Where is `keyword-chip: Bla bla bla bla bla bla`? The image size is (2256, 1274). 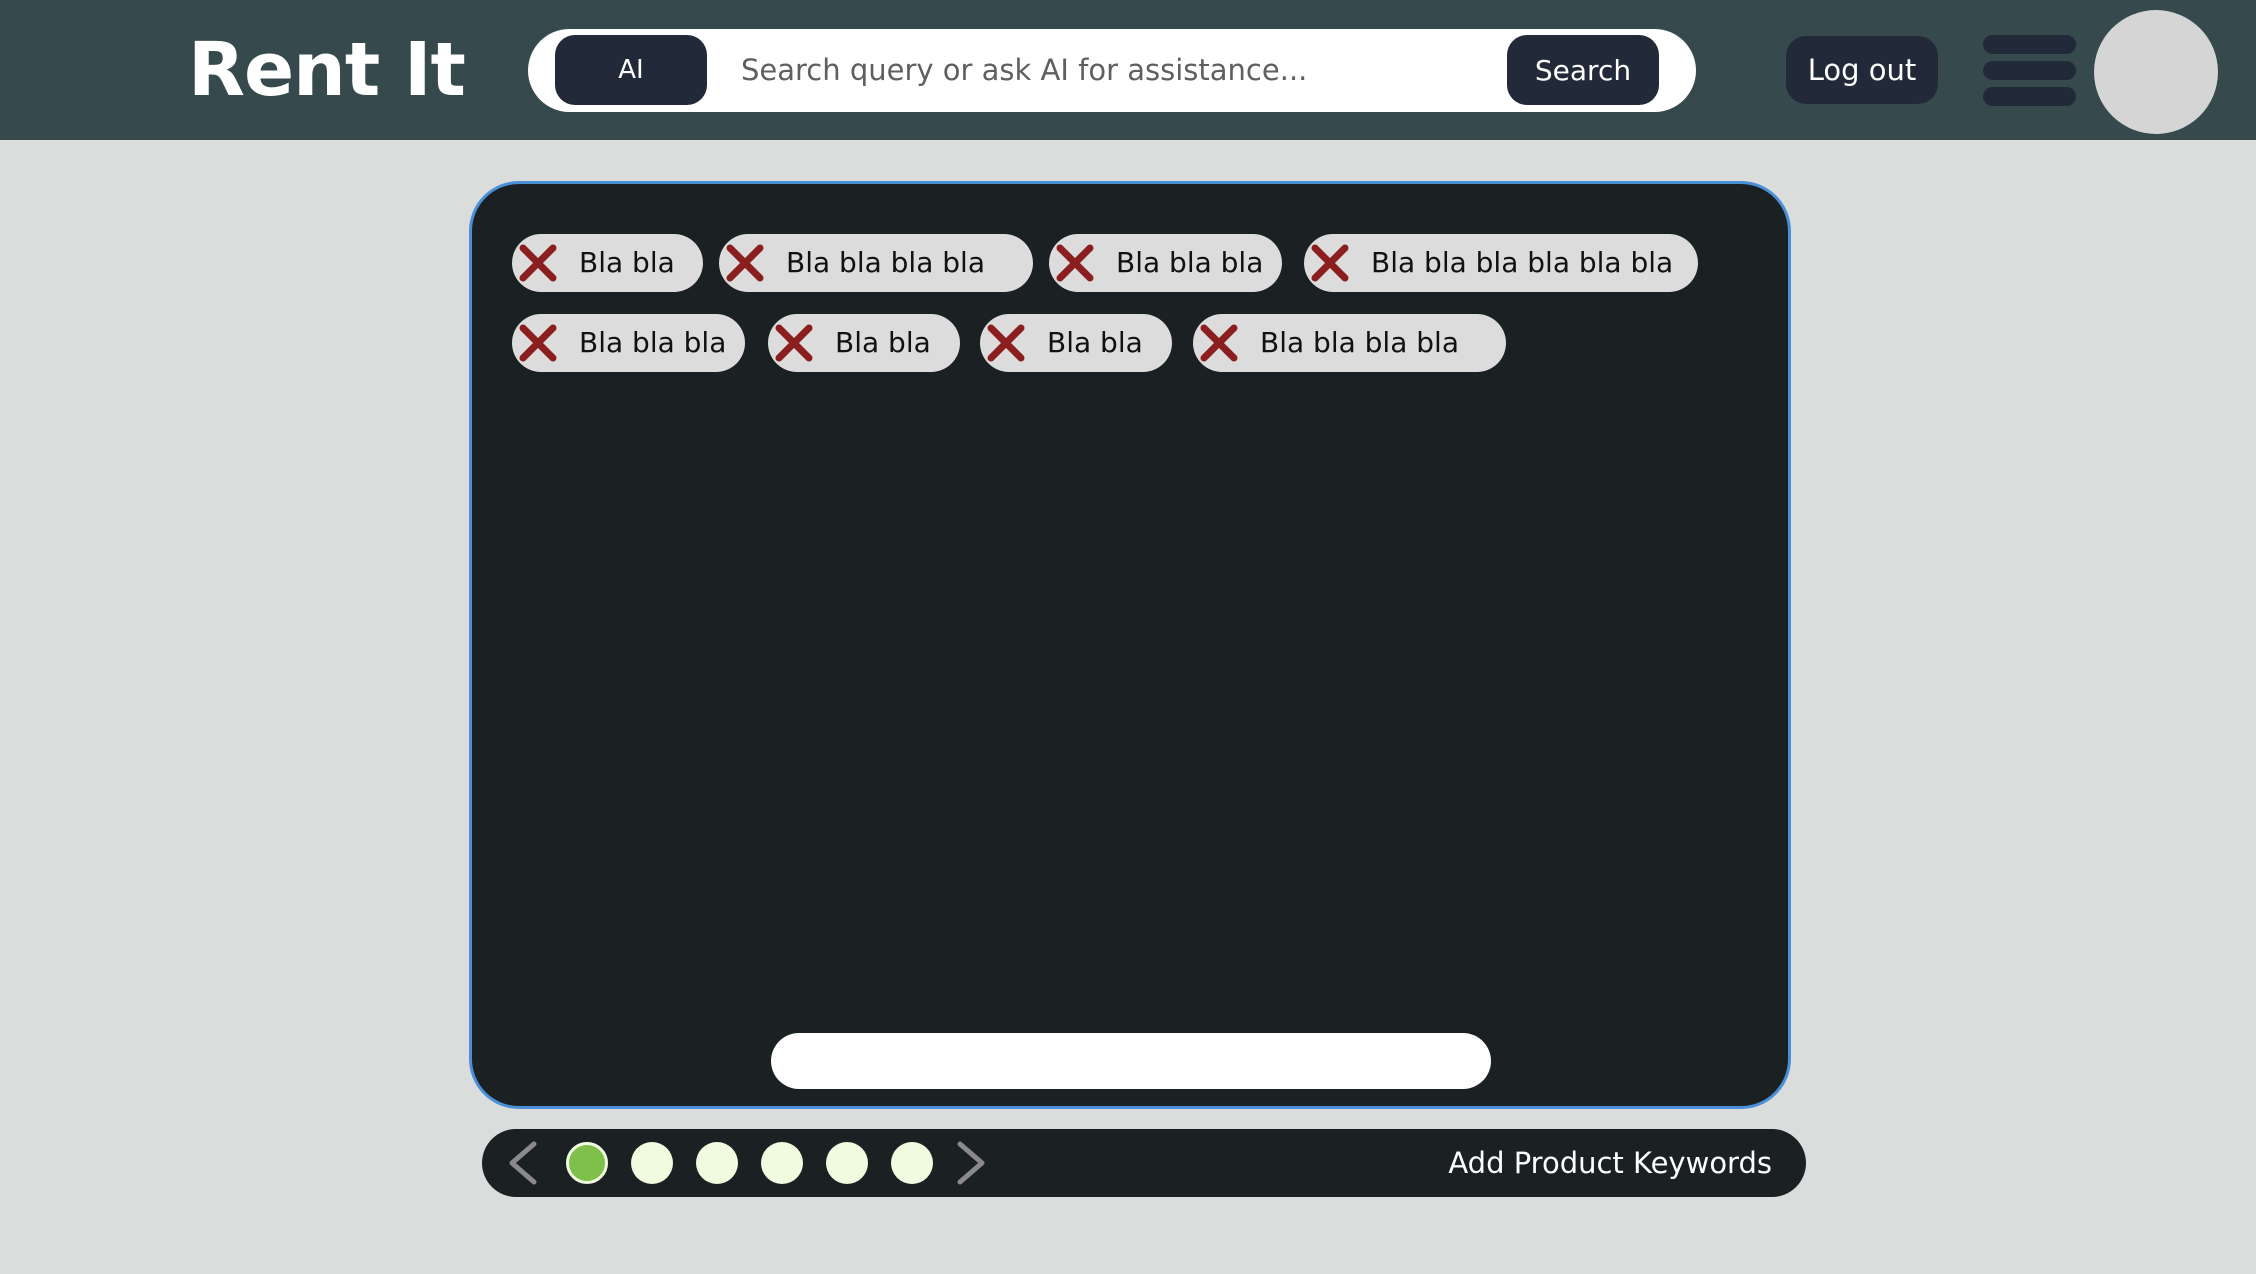
keyword-chip: Bla bla bla bla bla bla is located at coordinates (1501, 263).